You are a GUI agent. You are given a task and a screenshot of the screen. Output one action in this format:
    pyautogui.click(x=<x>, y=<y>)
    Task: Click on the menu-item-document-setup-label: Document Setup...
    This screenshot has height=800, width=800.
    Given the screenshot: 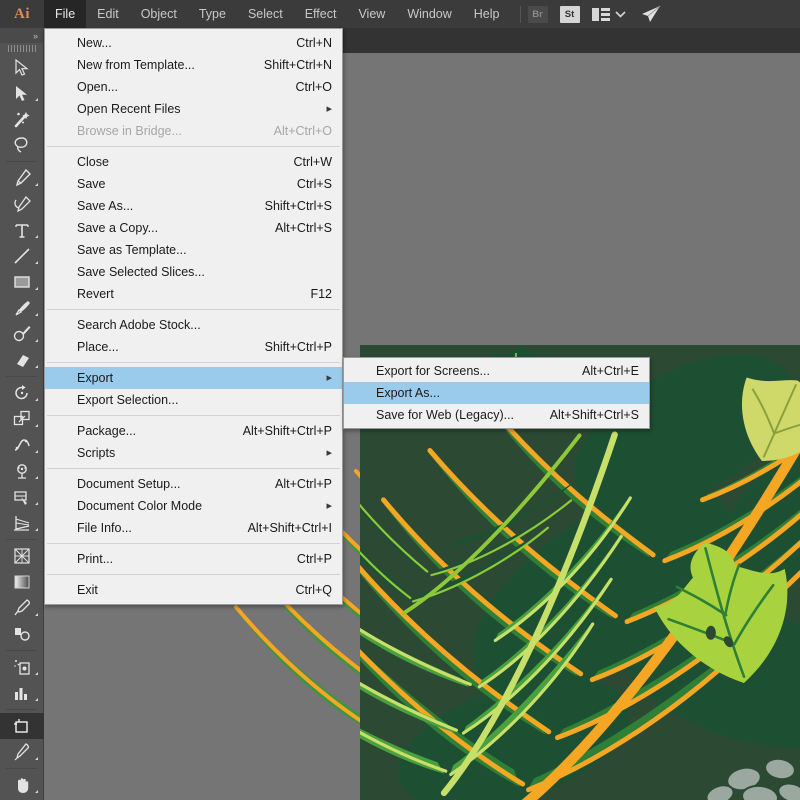 What is the action you would take?
    pyautogui.click(x=129, y=484)
    